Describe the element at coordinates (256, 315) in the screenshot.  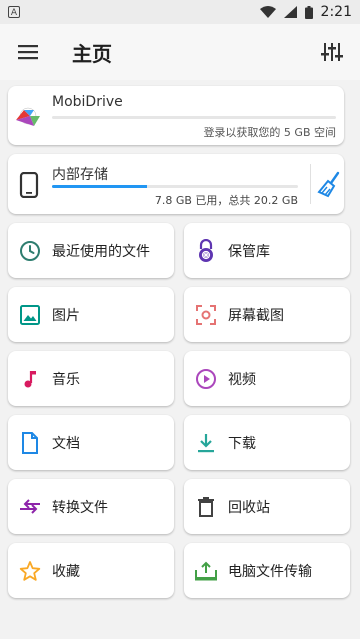
I see `tile-label: 屏幕截图` at that location.